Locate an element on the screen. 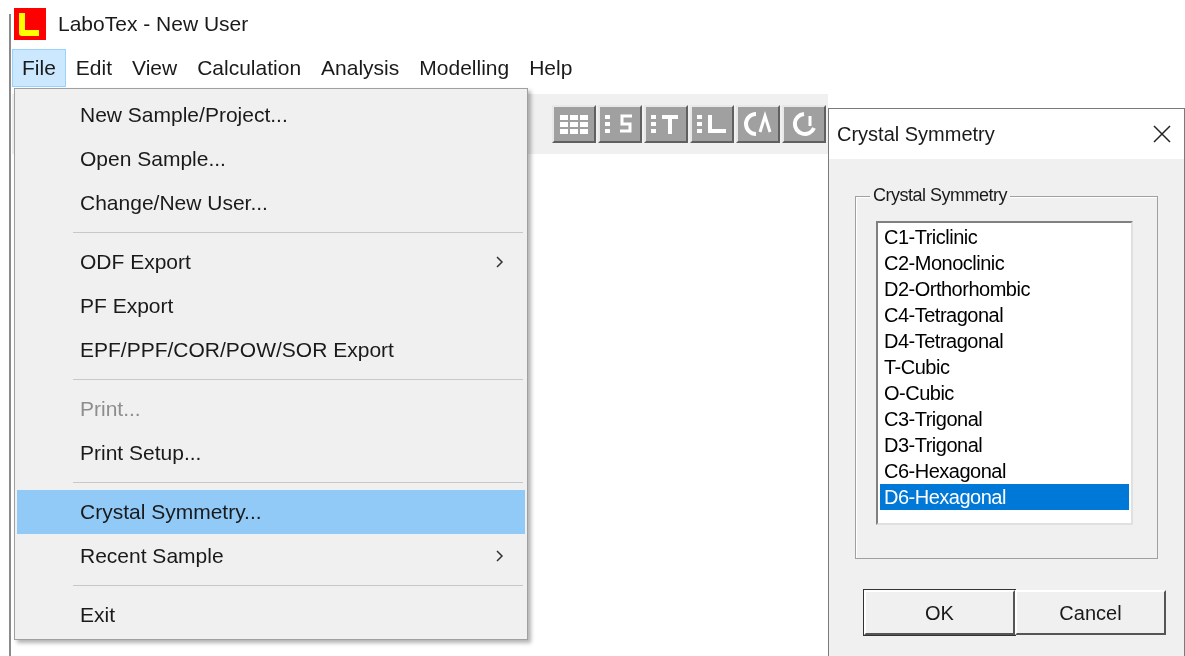  menu-item: View is located at coordinates (155, 68).